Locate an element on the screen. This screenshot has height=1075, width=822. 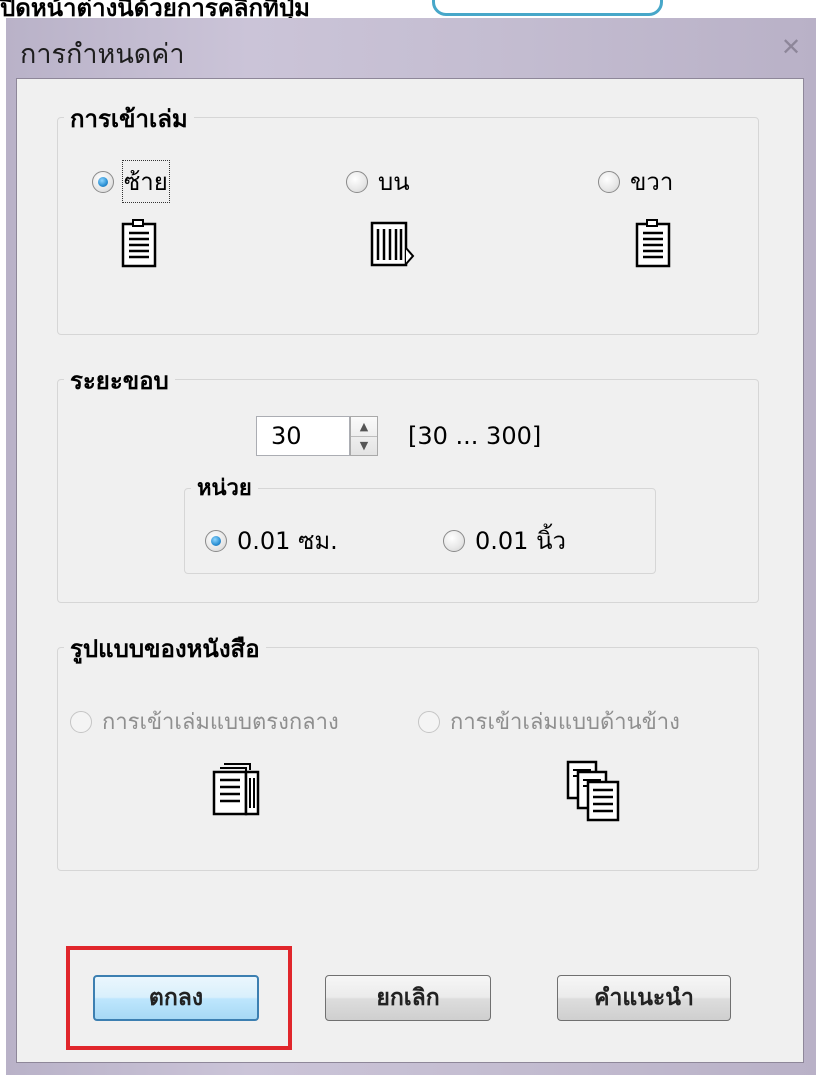
ok-button-highlight is located at coordinates (179, 998).